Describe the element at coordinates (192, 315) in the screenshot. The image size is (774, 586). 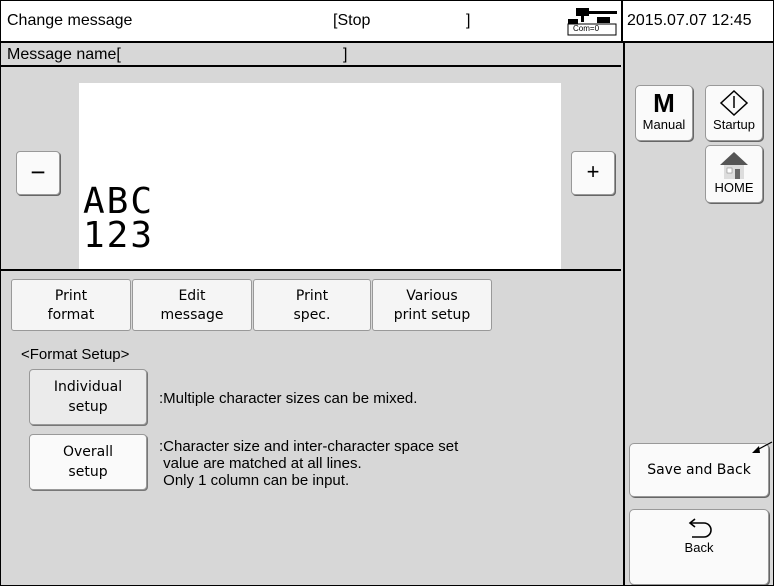
I see `tab-label-line2: message` at that location.